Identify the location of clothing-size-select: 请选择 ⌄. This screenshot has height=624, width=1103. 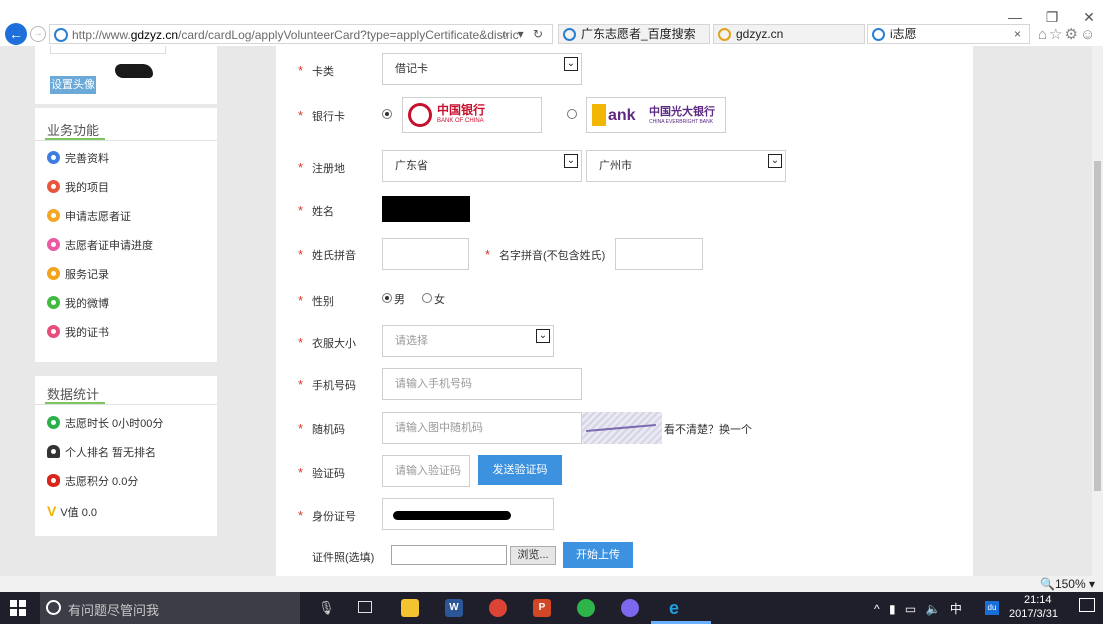
(468, 341).